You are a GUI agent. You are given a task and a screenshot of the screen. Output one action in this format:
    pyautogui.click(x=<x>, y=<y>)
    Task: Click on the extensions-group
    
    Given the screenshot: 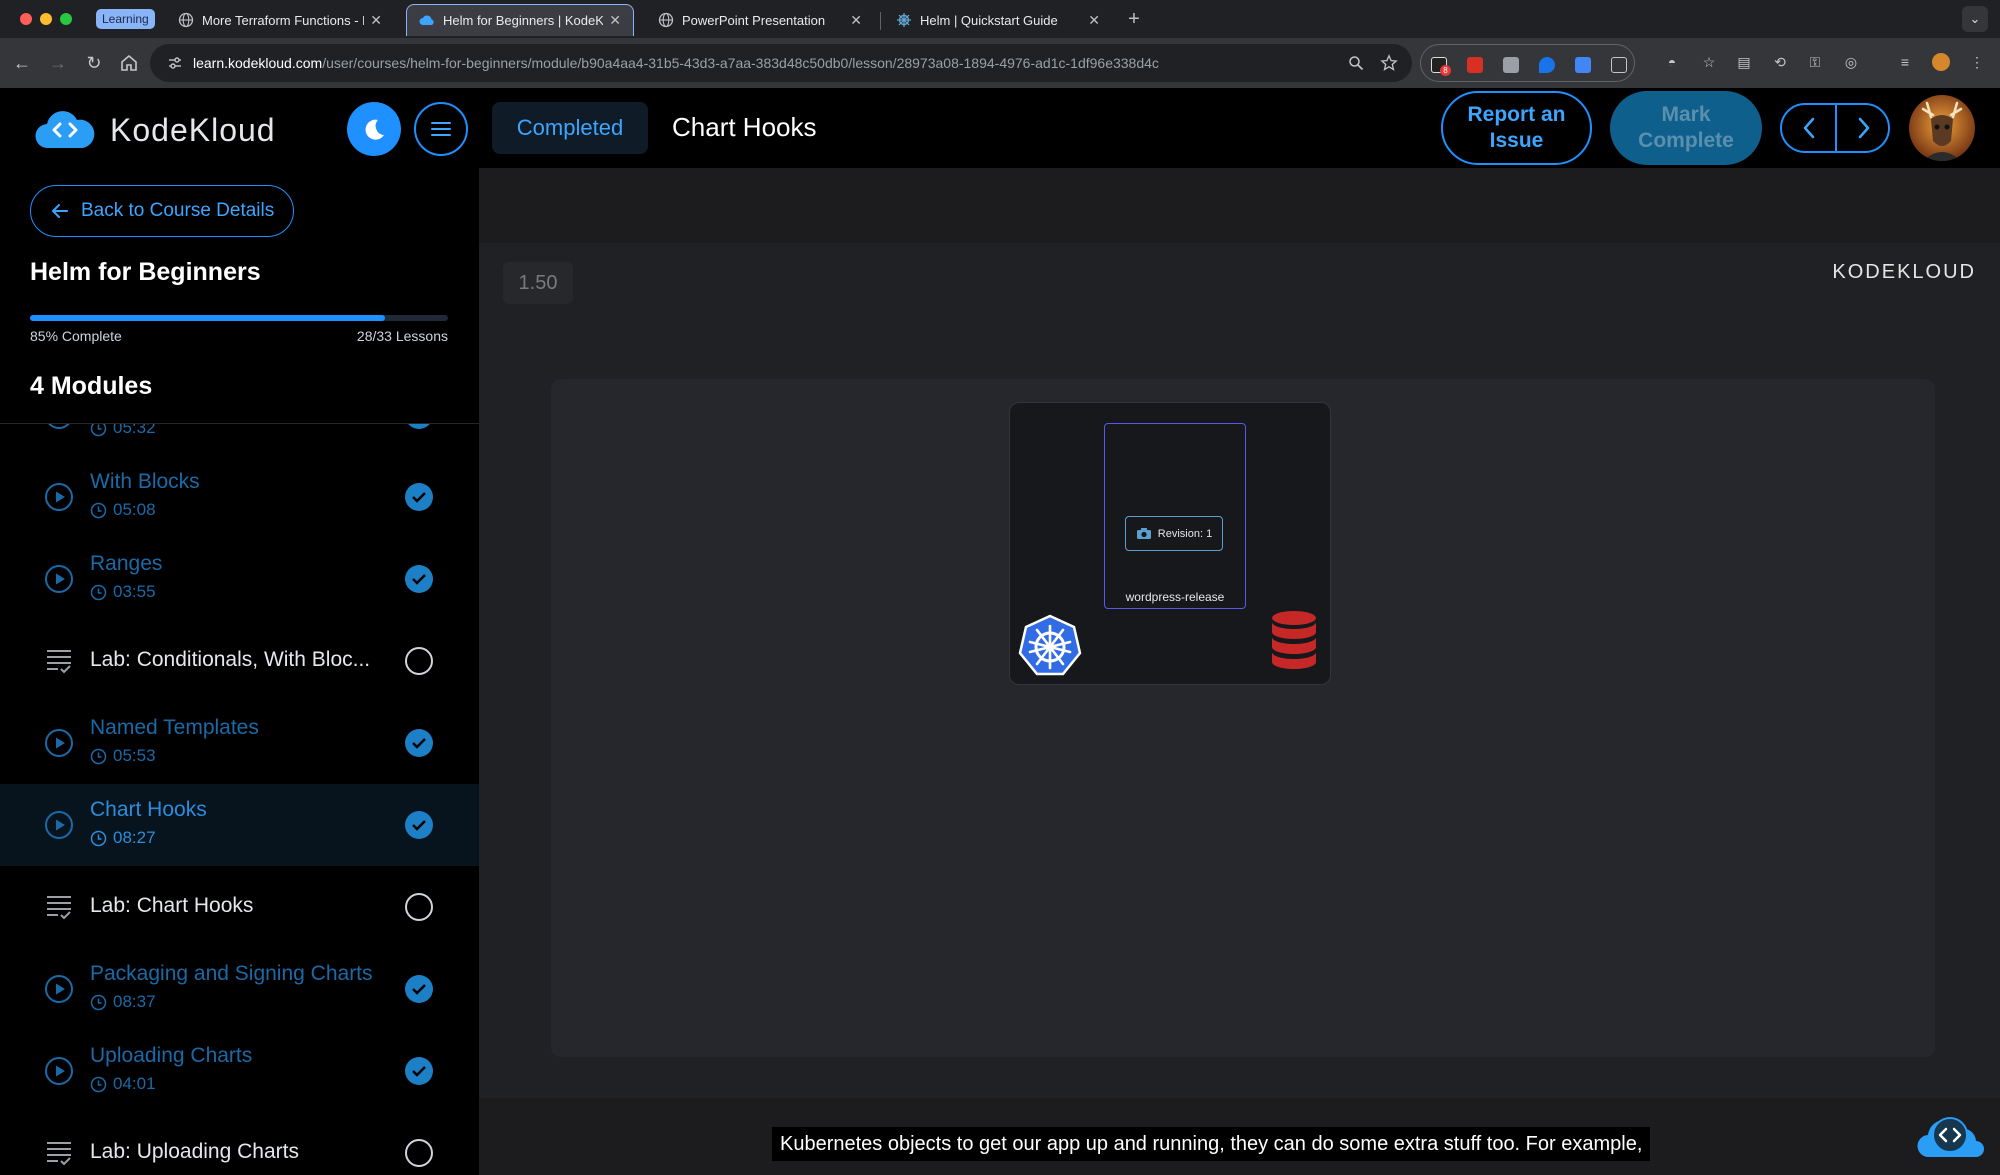 What is the action you would take?
    pyautogui.click(x=1527, y=63)
    